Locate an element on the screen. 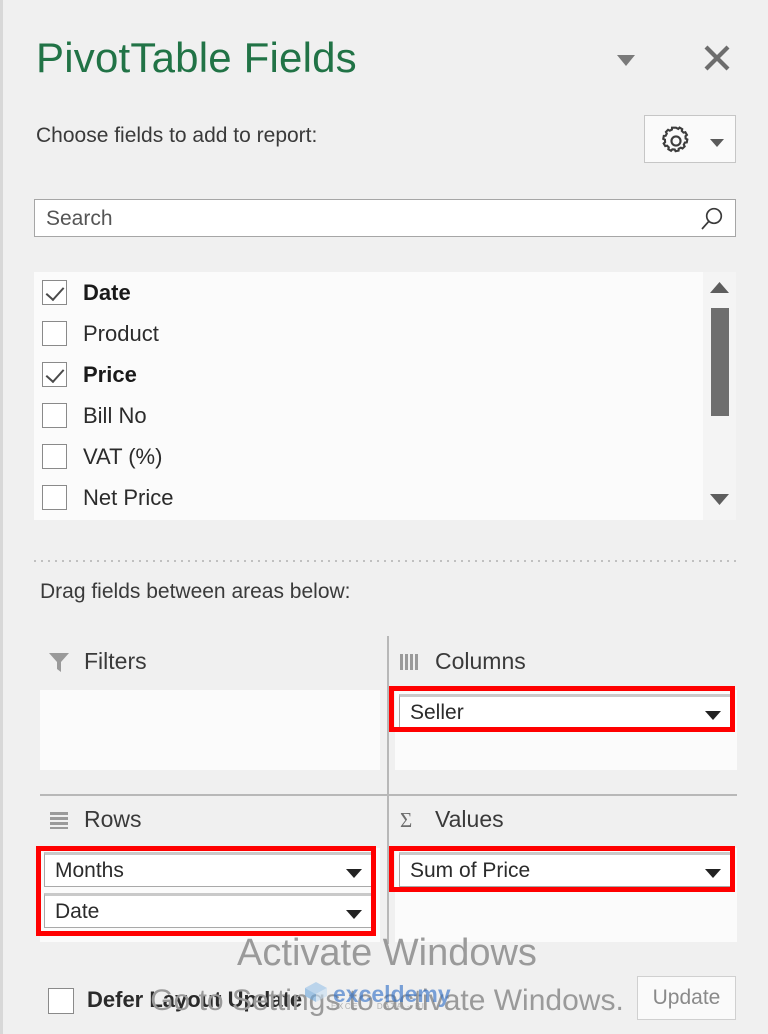 The image size is (768, 1034). section-divider is located at coordinates (385, 561).